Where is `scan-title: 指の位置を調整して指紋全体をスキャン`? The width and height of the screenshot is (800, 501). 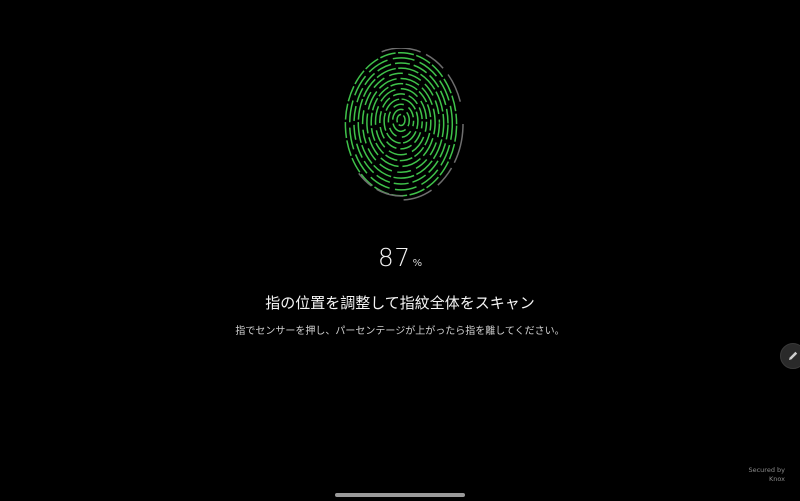
scan-title: 指の位置を調整して指紋全体をスキャン is located at coordinates (400, 303).